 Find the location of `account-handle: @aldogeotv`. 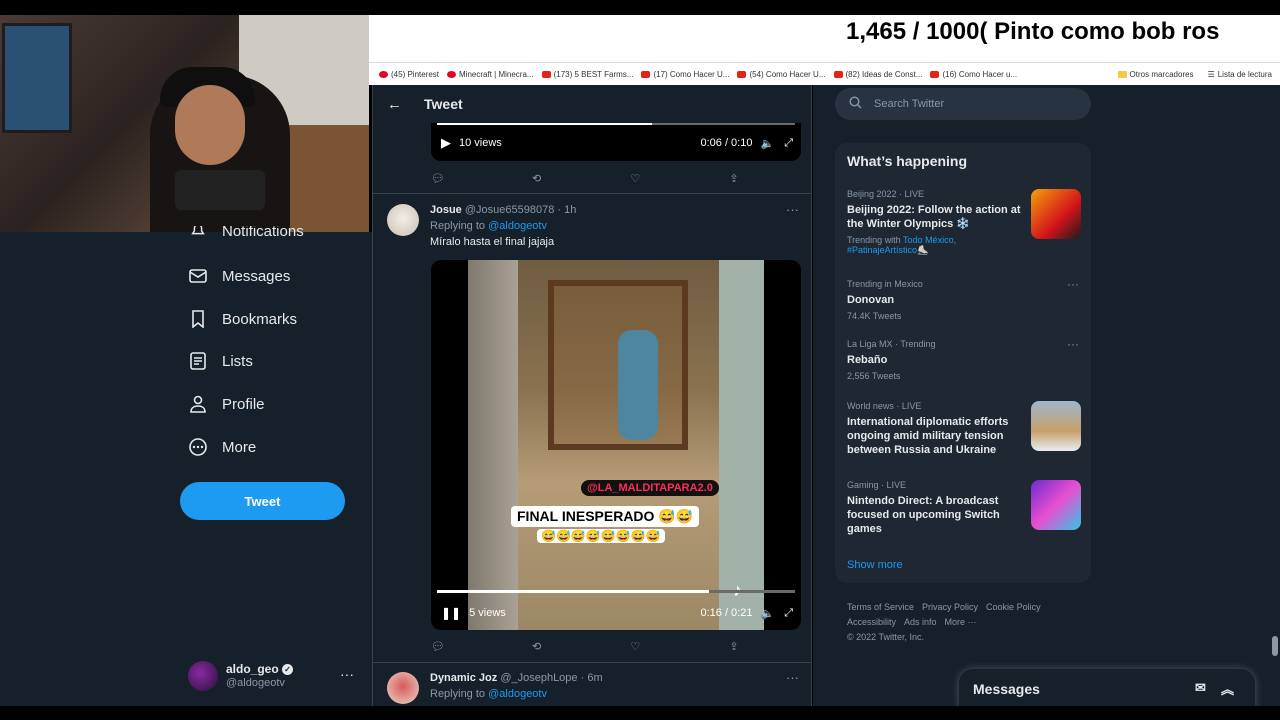

account-handle: @aldogeotv is located at coordinates (255, 683).